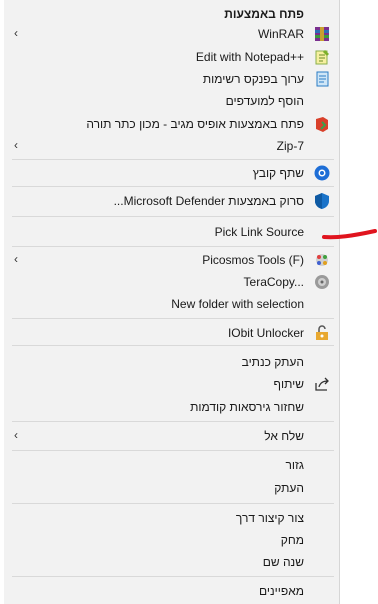 The height and width of the screenshot is (604, 378). What do you see at coordinates (171, 232) in the screenshot?
I see `menu-item-pick-link-source: Pick Link Source` at bounding box center [171, 232].